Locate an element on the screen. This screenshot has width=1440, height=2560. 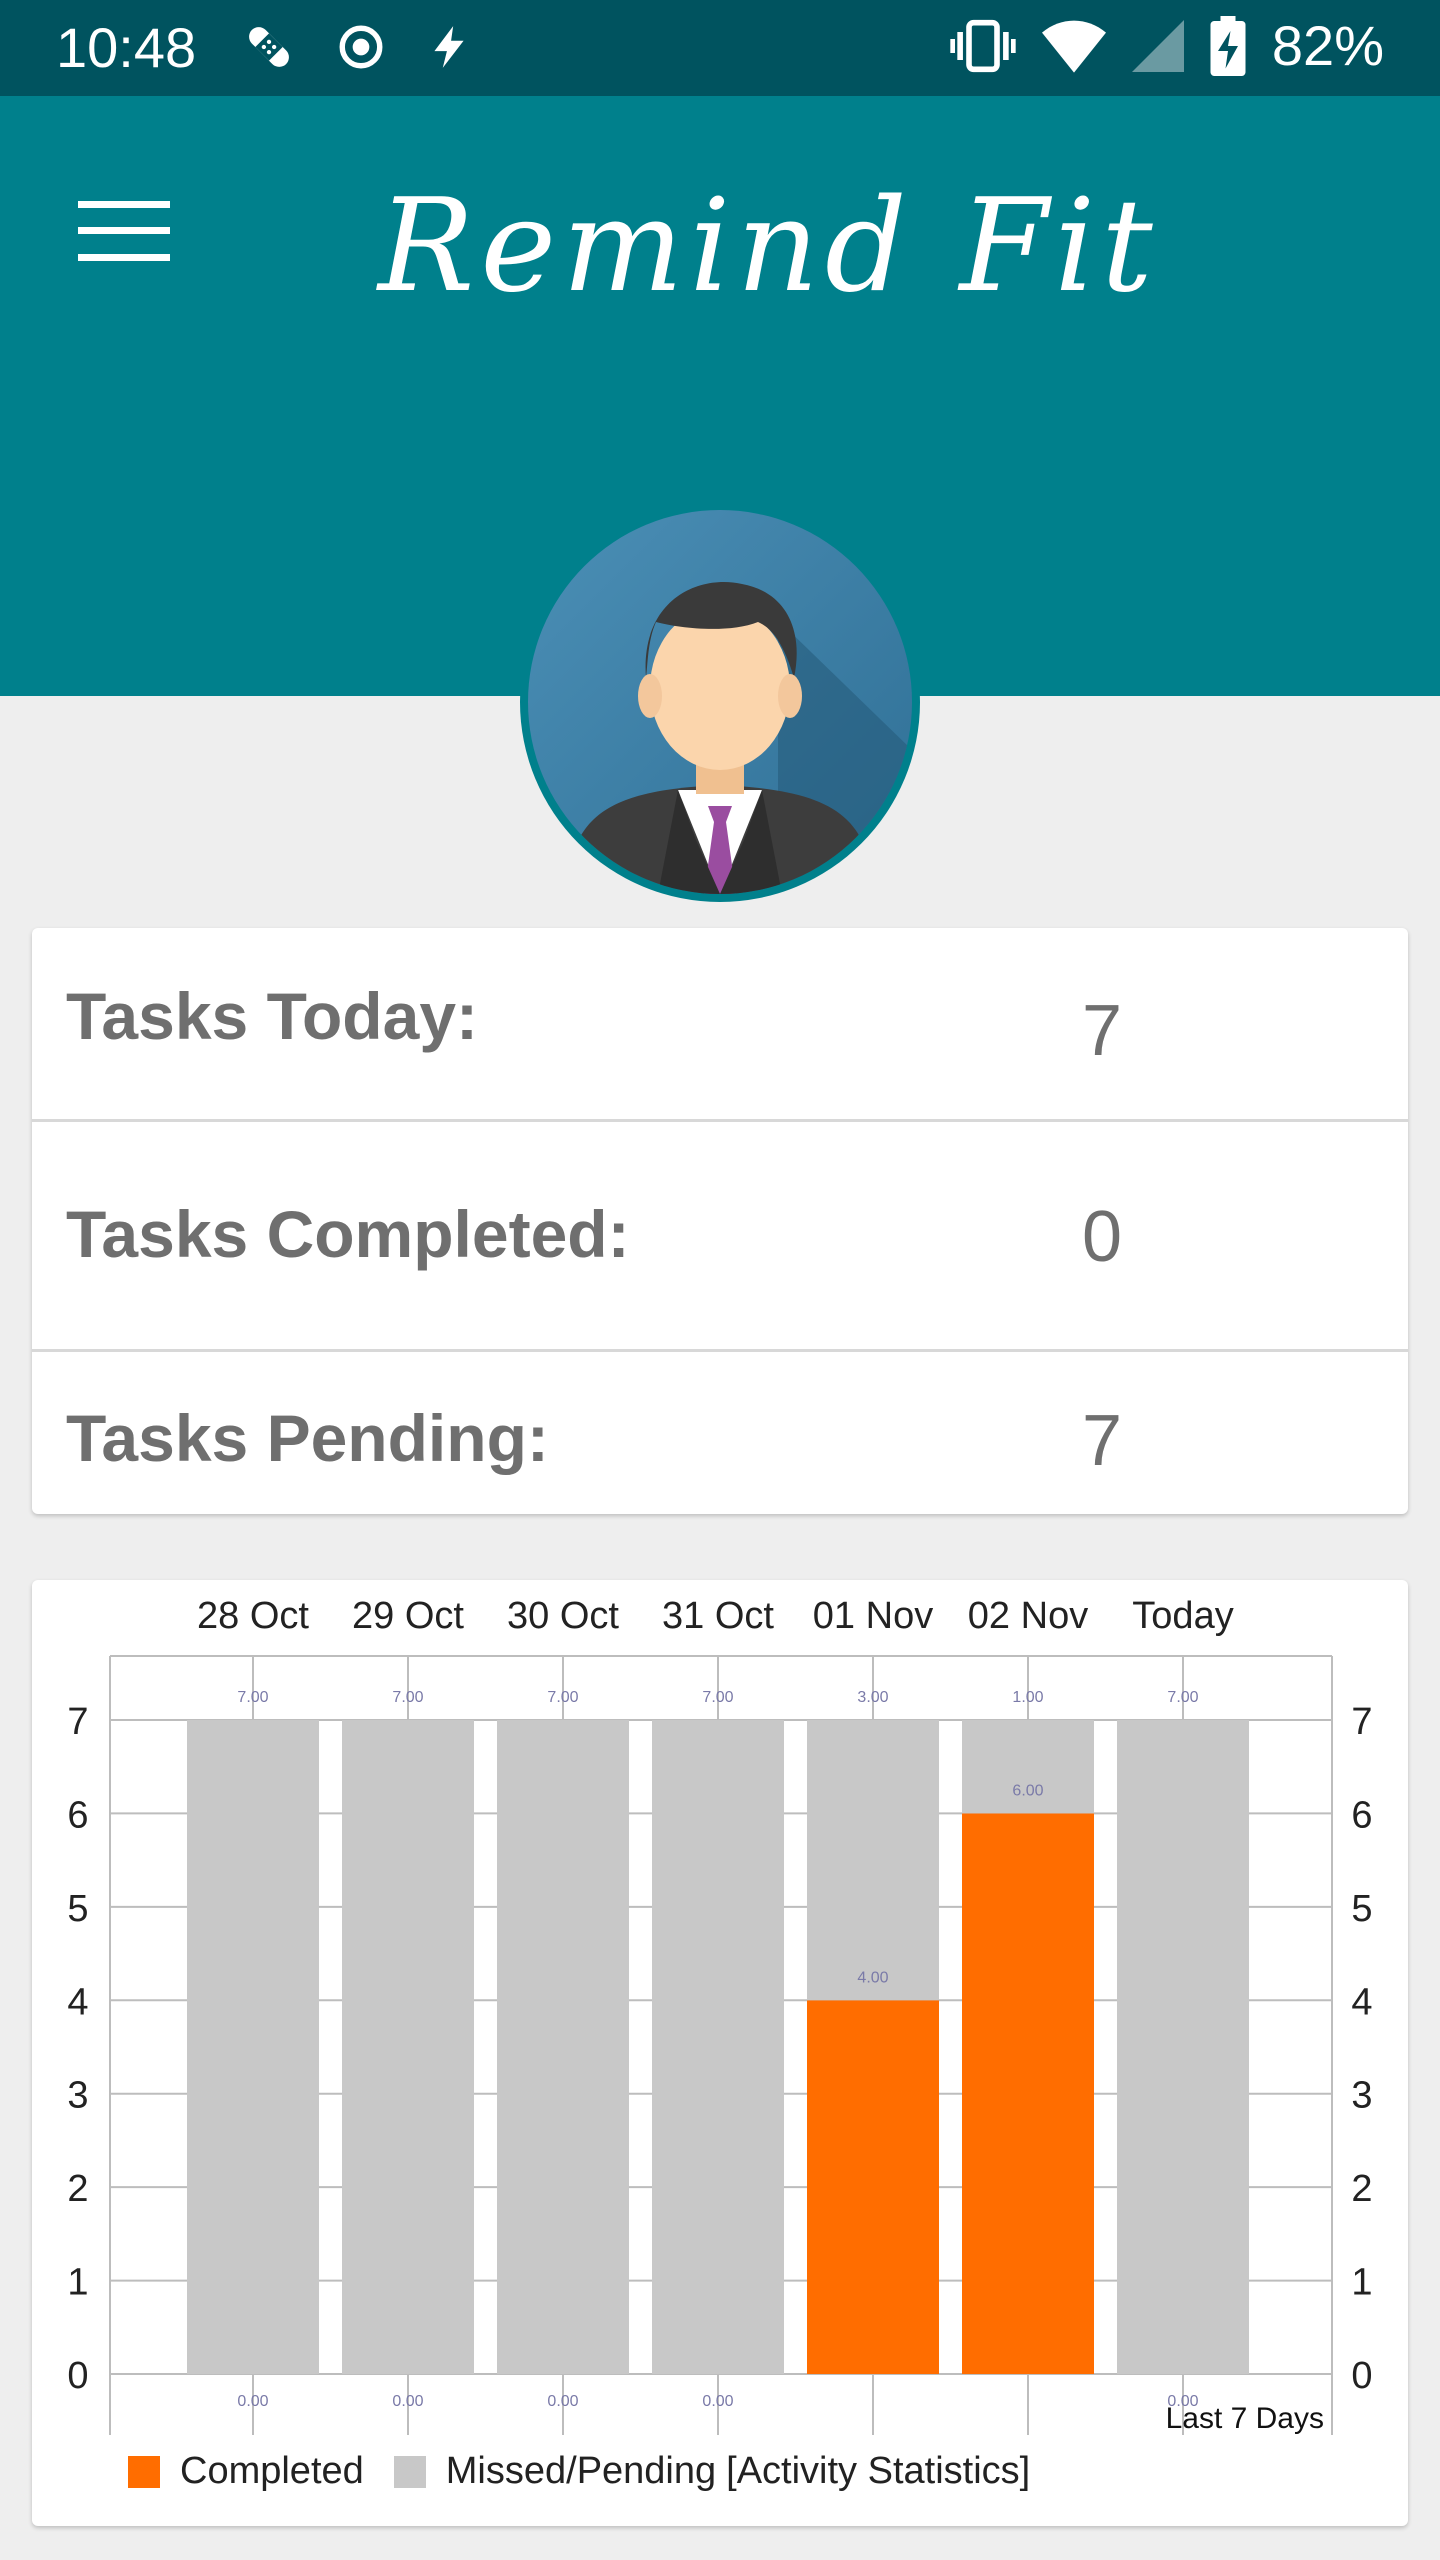
x-tick-label: 31 Oct is located at coordinates (718, 1616).